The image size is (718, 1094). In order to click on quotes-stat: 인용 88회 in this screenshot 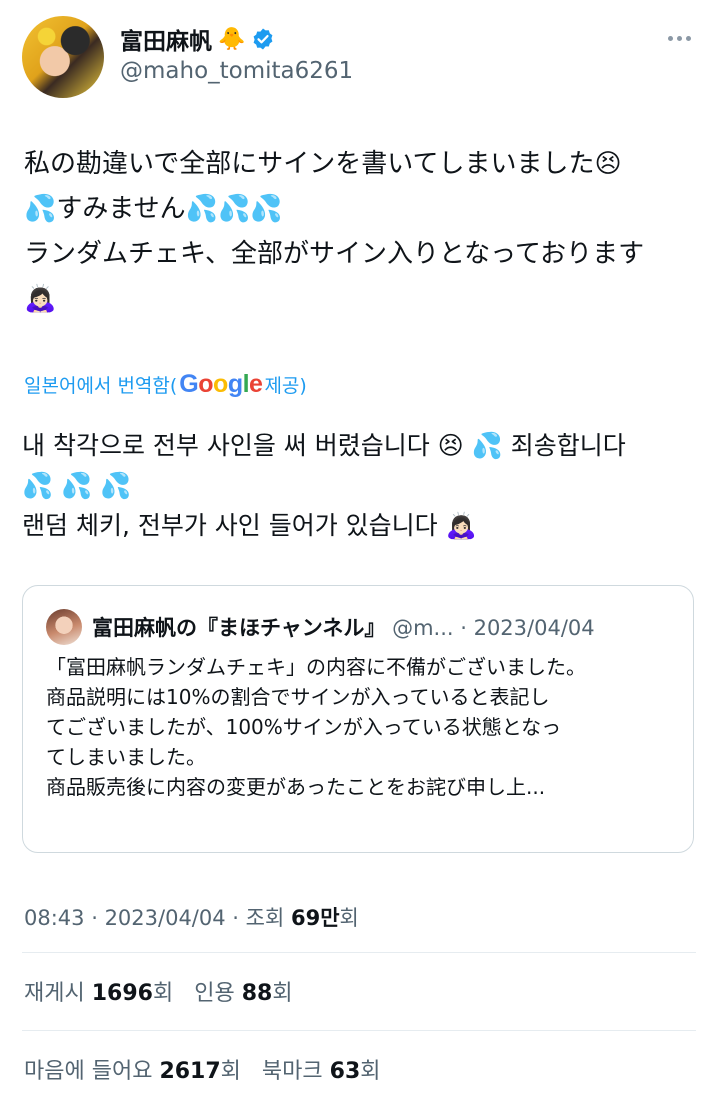, I will do `click(243, 993)`.